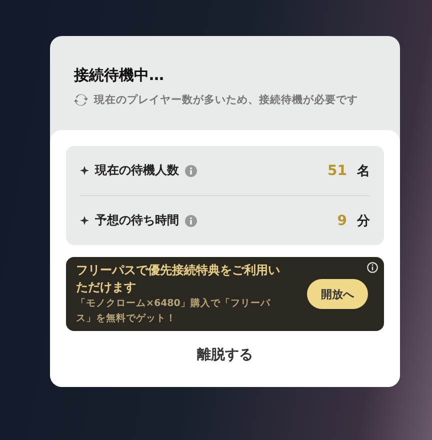 This screenshot has height=440, width=432. What do you see at coordinates (342, 220) in the screenshot?
I see `stat-value: 9` at bounding box center [342, 220].